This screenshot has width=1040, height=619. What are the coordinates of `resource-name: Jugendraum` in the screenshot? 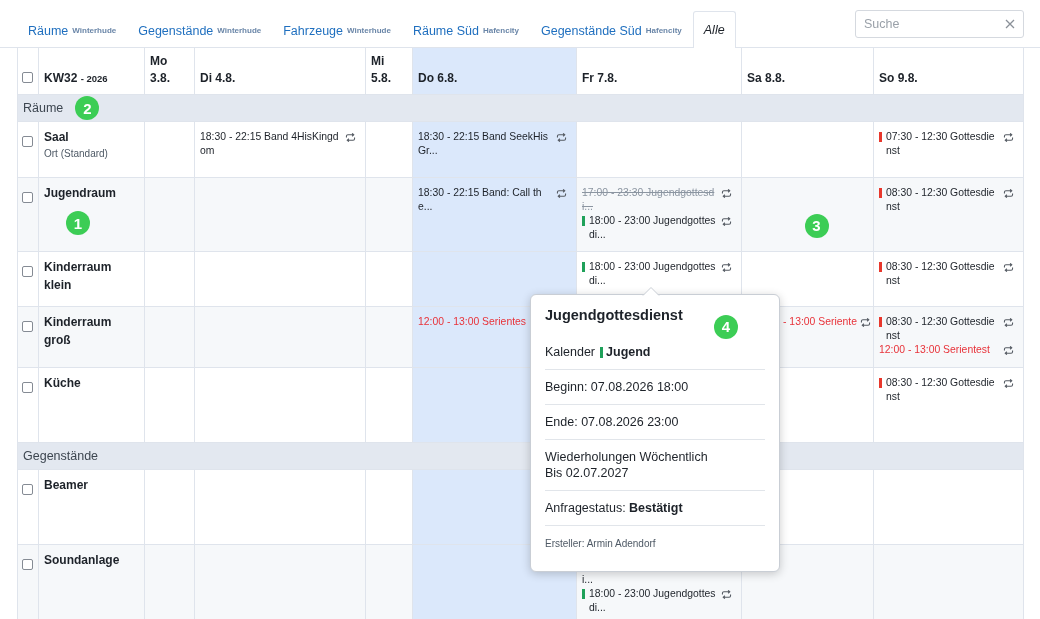 It's located at (80, 193).